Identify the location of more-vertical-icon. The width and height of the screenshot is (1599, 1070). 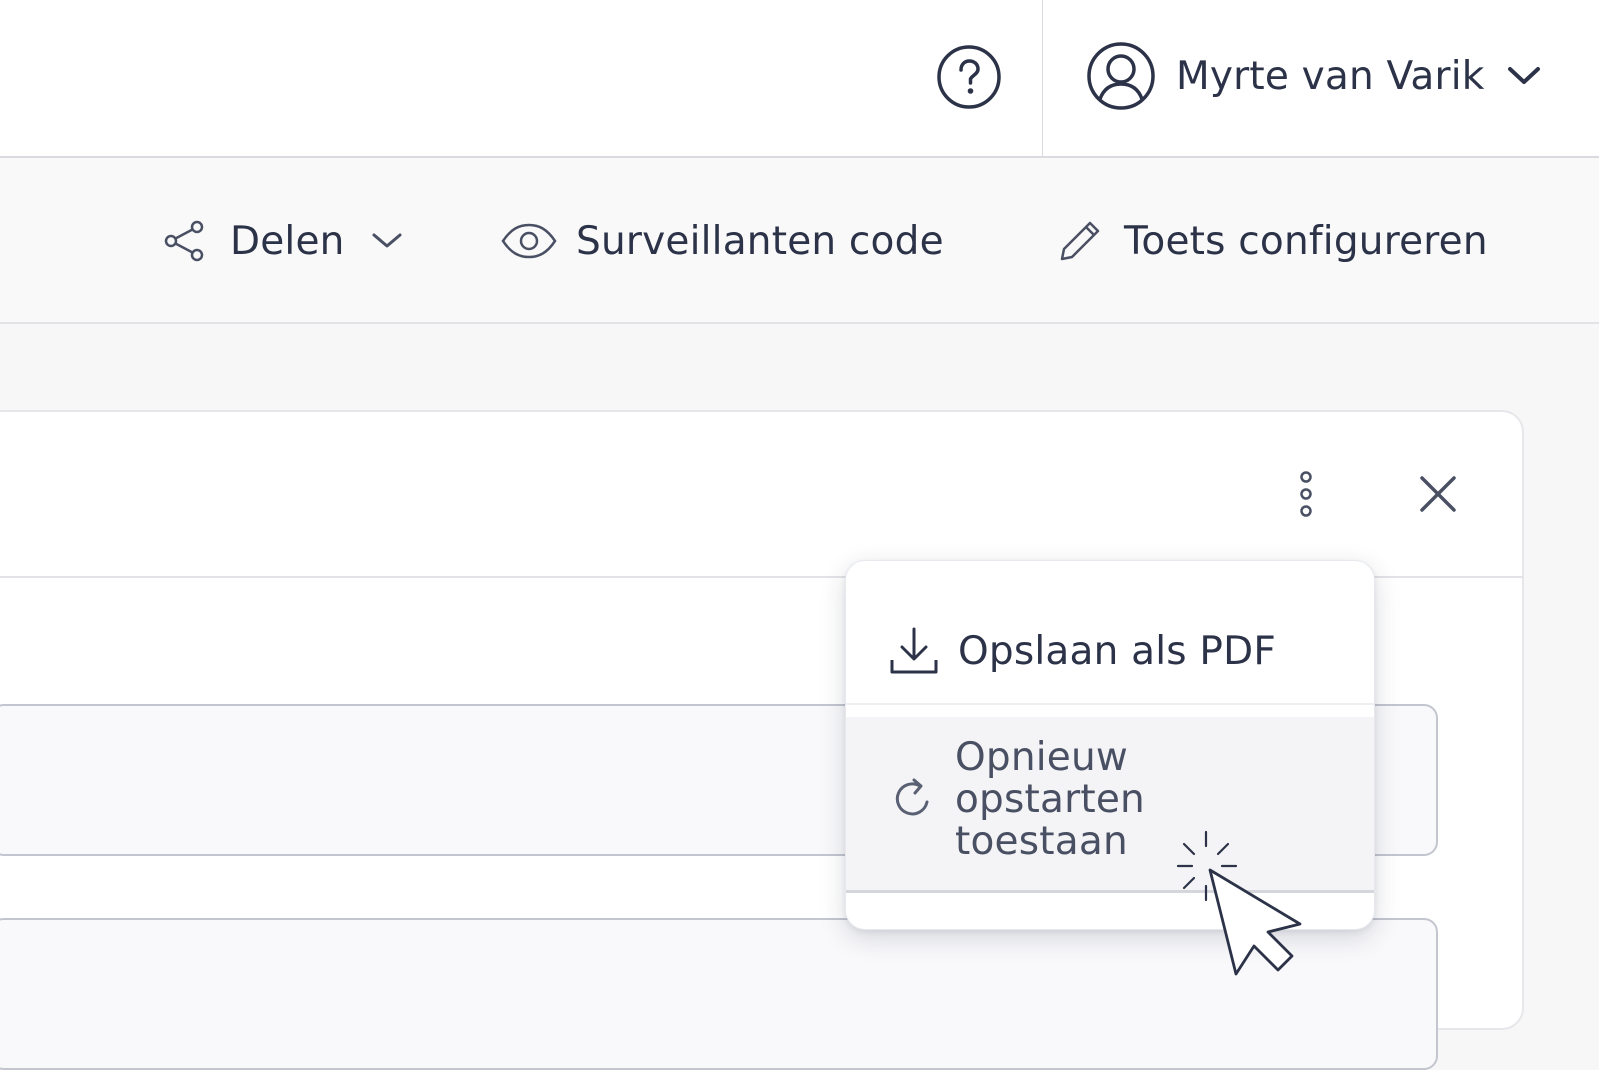
(1306, 494).